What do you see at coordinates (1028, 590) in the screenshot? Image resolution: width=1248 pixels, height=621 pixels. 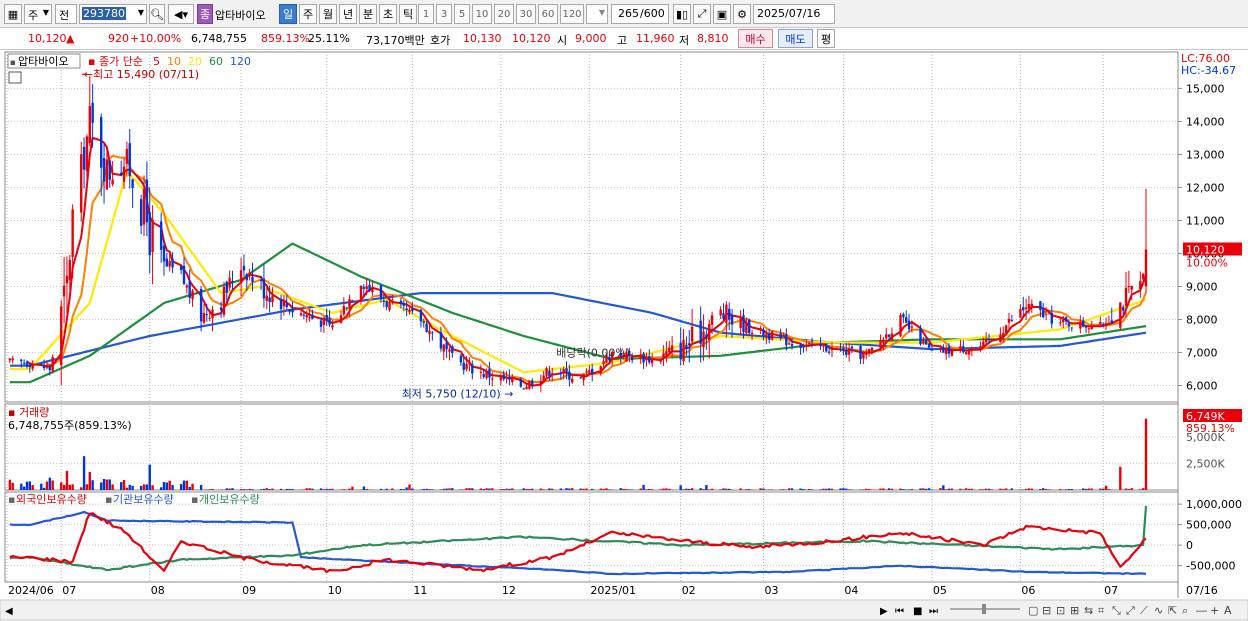 I see `x-axis-tick-label: 06` at bounding box center [1028, 590].